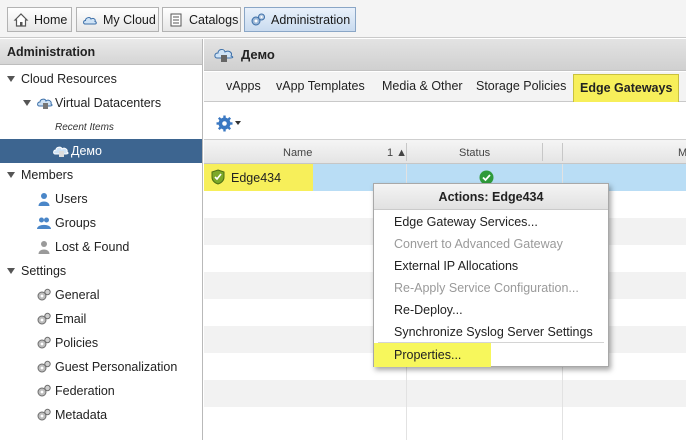 This screenshot has height=440, width=686. What do you see at coordinates (85, 391) in the screenshot?
I see `tree-label: Federation` at bounding box center [85, 391].